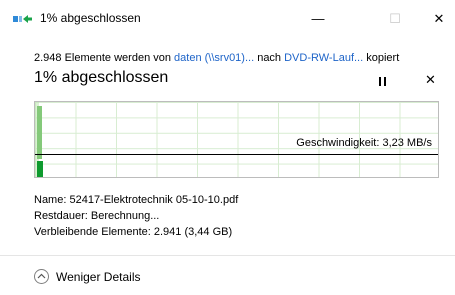 Image resolution: width=455 pixels, height=295 pixels. I want to click on current-speed-line, so click(236, 154).